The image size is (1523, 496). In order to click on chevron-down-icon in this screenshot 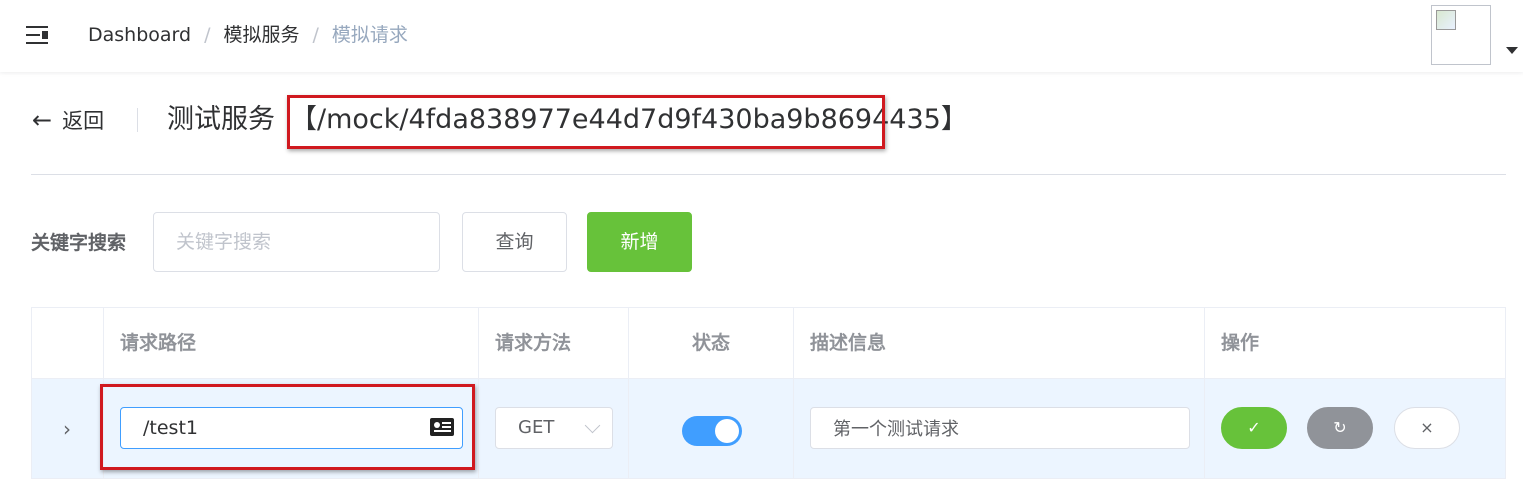, I will do `click(592, 425)`.